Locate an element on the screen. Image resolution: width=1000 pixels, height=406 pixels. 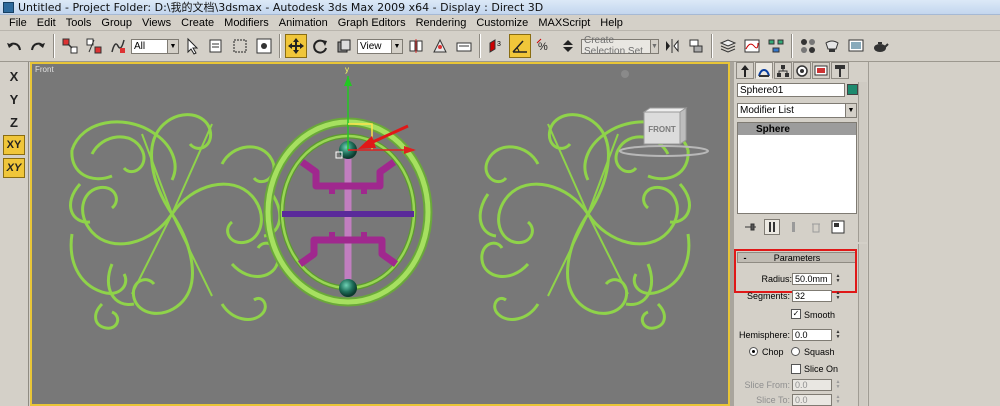
angle-snap-toggle-button is located at coordinates (520, 46).